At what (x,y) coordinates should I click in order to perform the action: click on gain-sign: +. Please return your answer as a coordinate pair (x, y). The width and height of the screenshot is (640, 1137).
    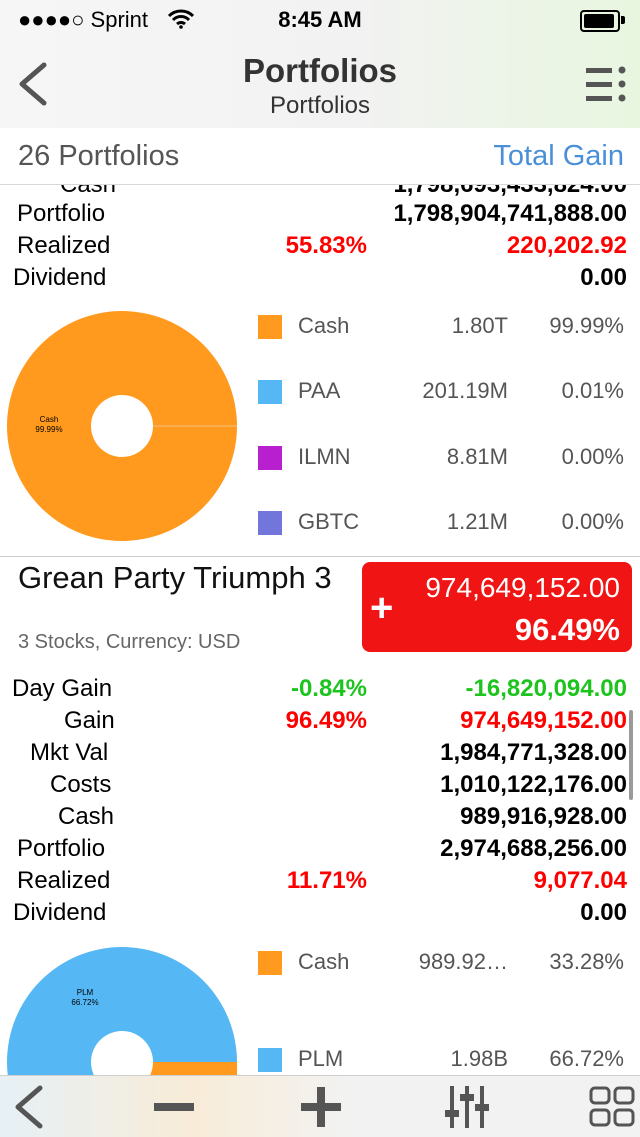
    Looking at the image, I should click on (382, 608).